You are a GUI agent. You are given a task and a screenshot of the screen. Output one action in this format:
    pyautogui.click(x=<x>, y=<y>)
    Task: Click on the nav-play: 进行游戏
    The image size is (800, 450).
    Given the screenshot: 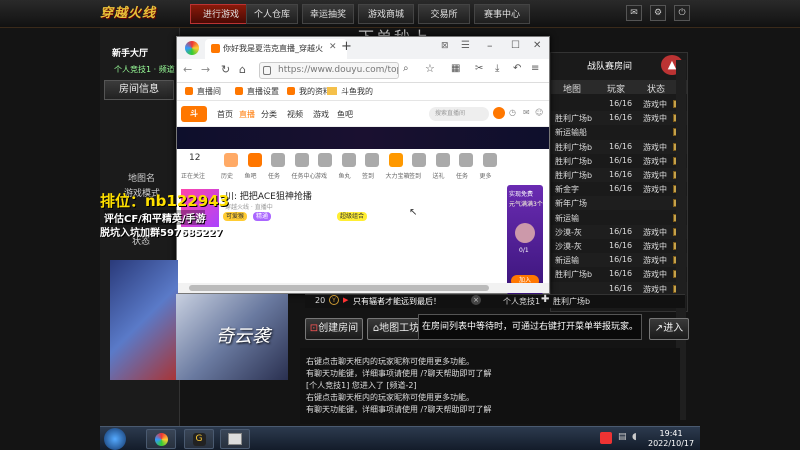 What is the action you would take?
    pyautogui.click(x=221, y=14)
    